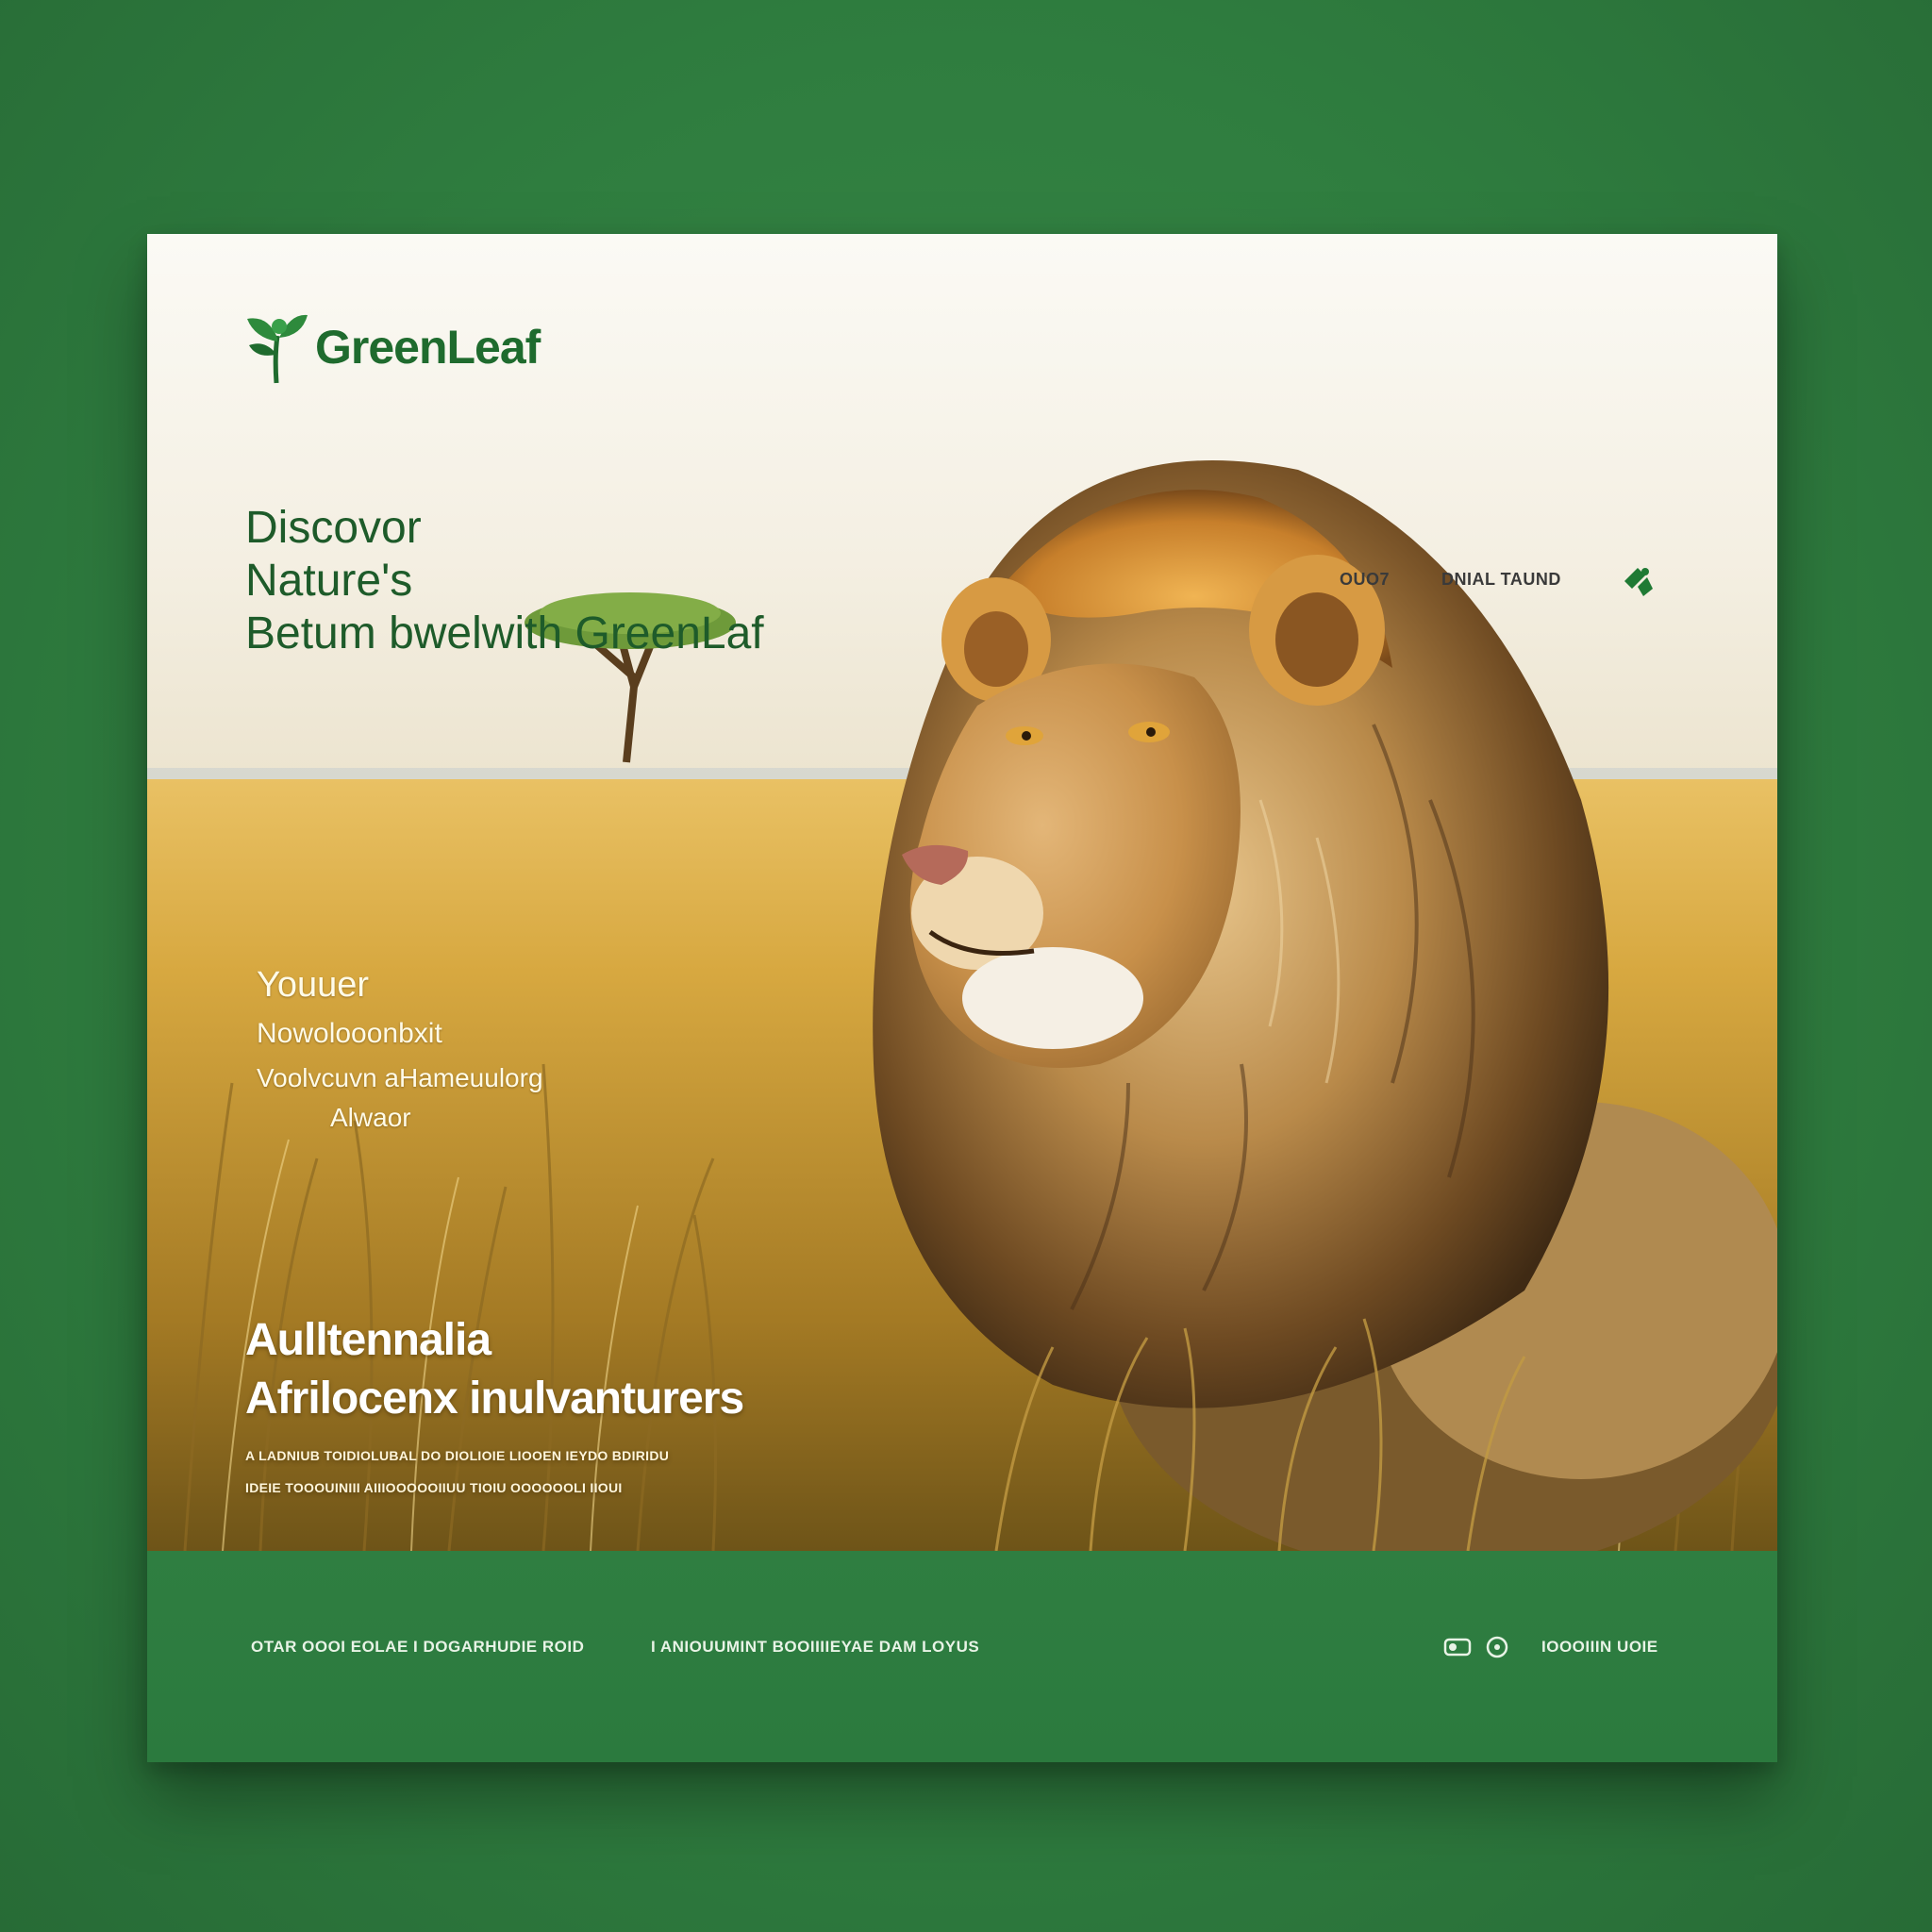 This screenshot has width=1932, height=1932. Describe the element at coordinates (428, 347) in the screenshot. I see `brand-name: GreenLeaf` at that location.